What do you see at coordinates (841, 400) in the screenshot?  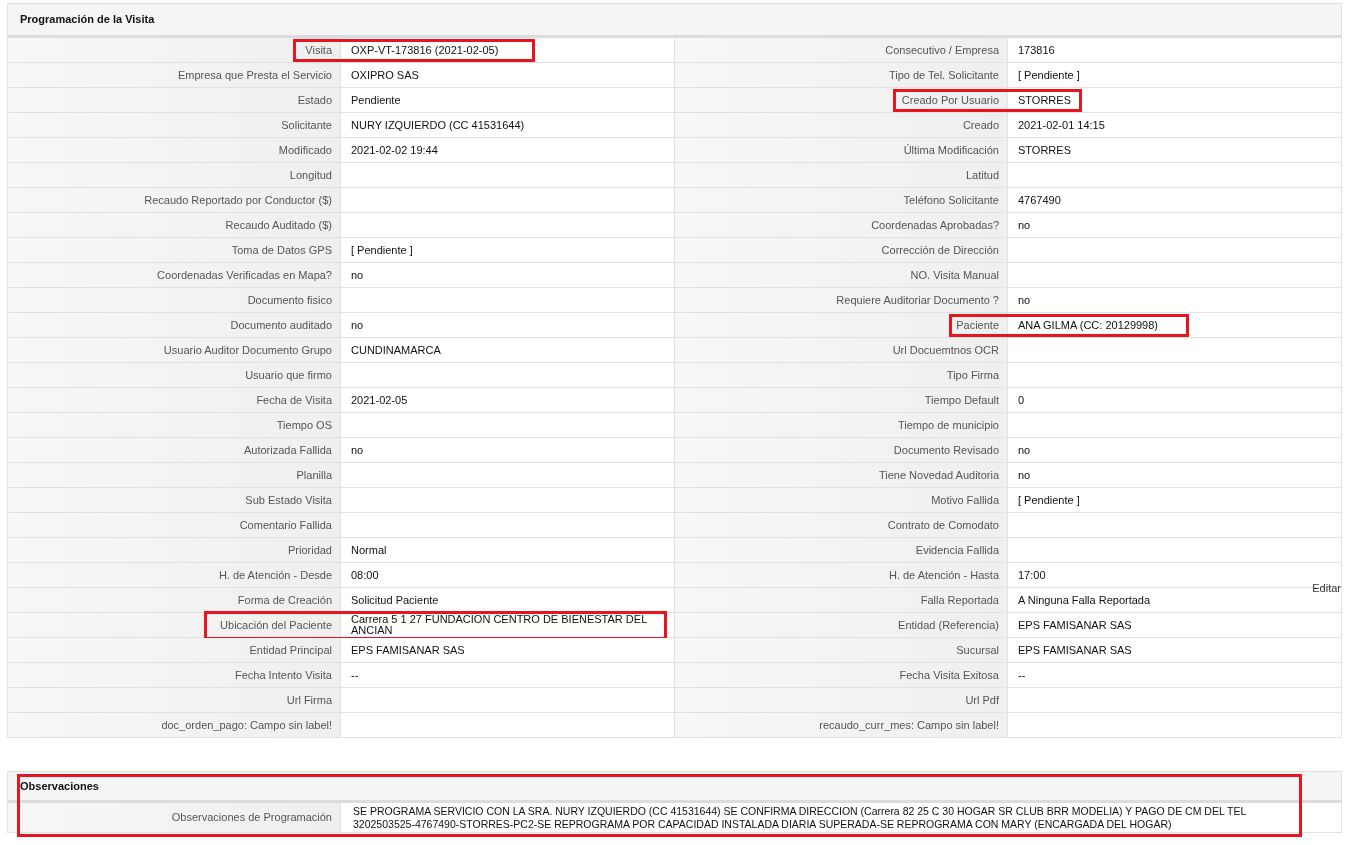 I see `field-label: Tiempo Default` at bounding box center [841, 400].